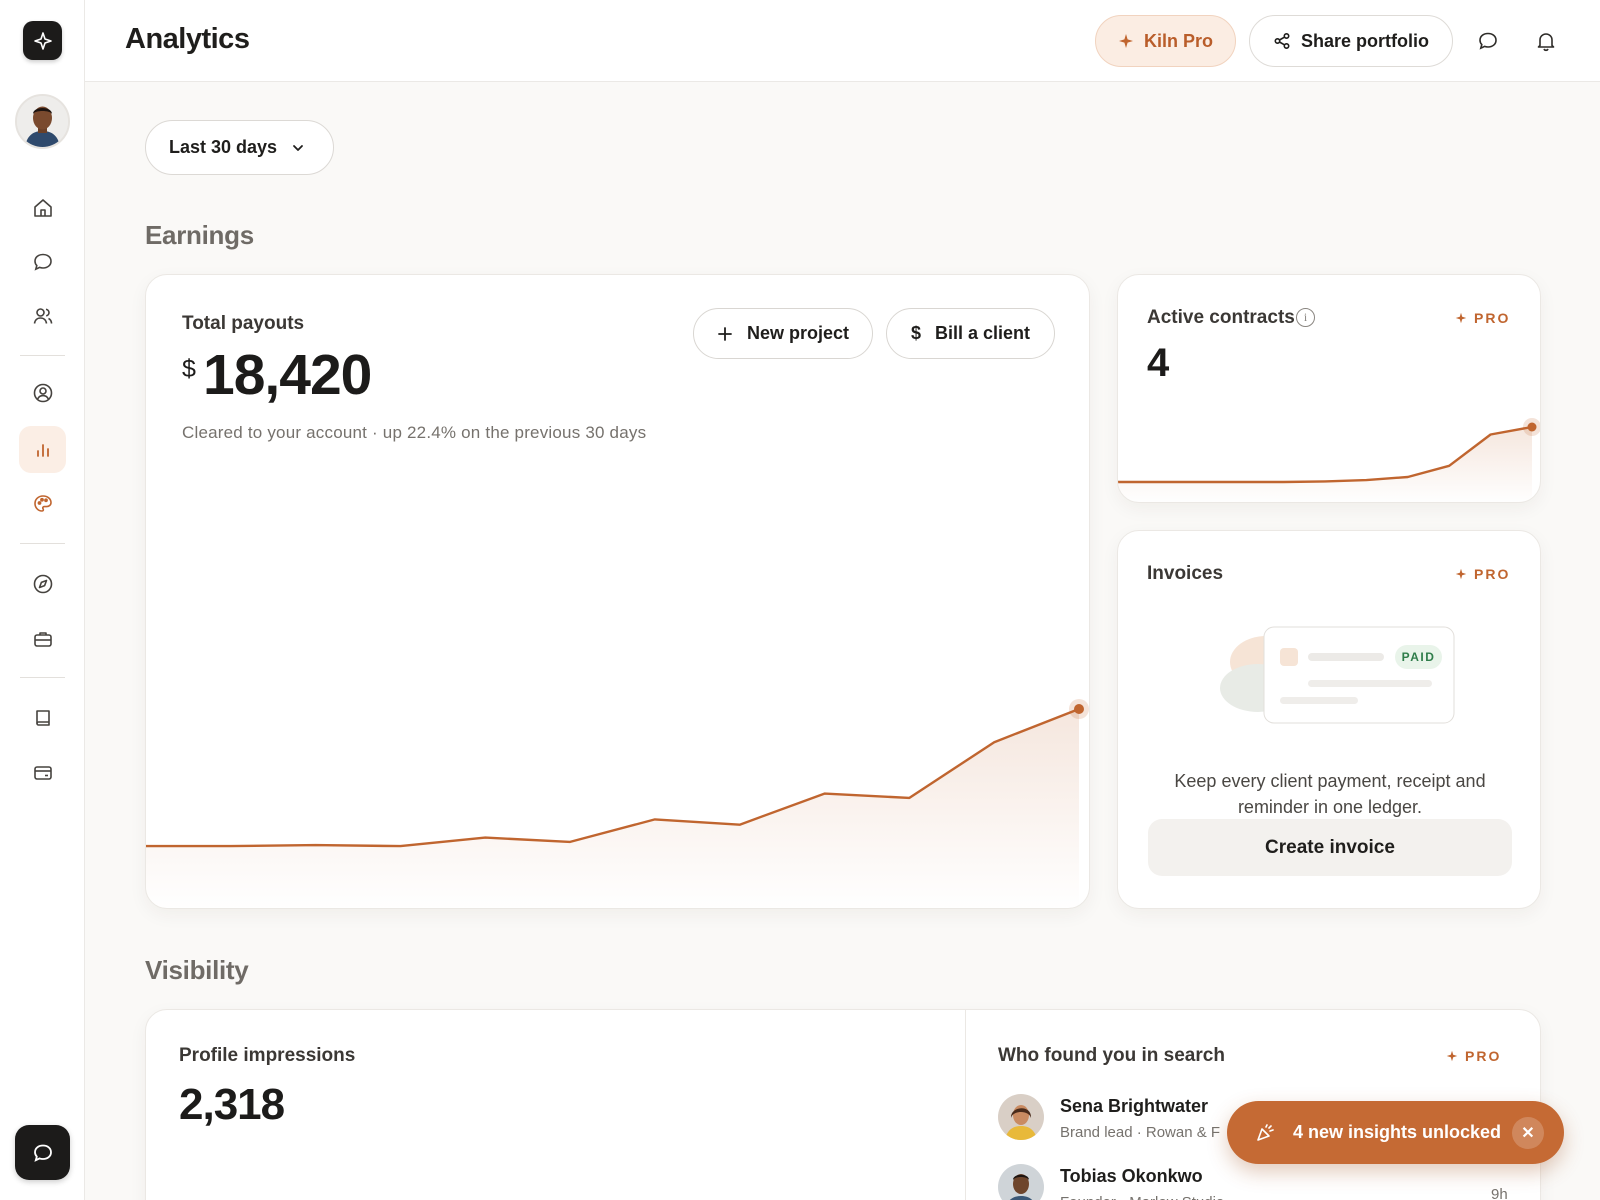  I want to click on share-icon, so click(1282, 41).